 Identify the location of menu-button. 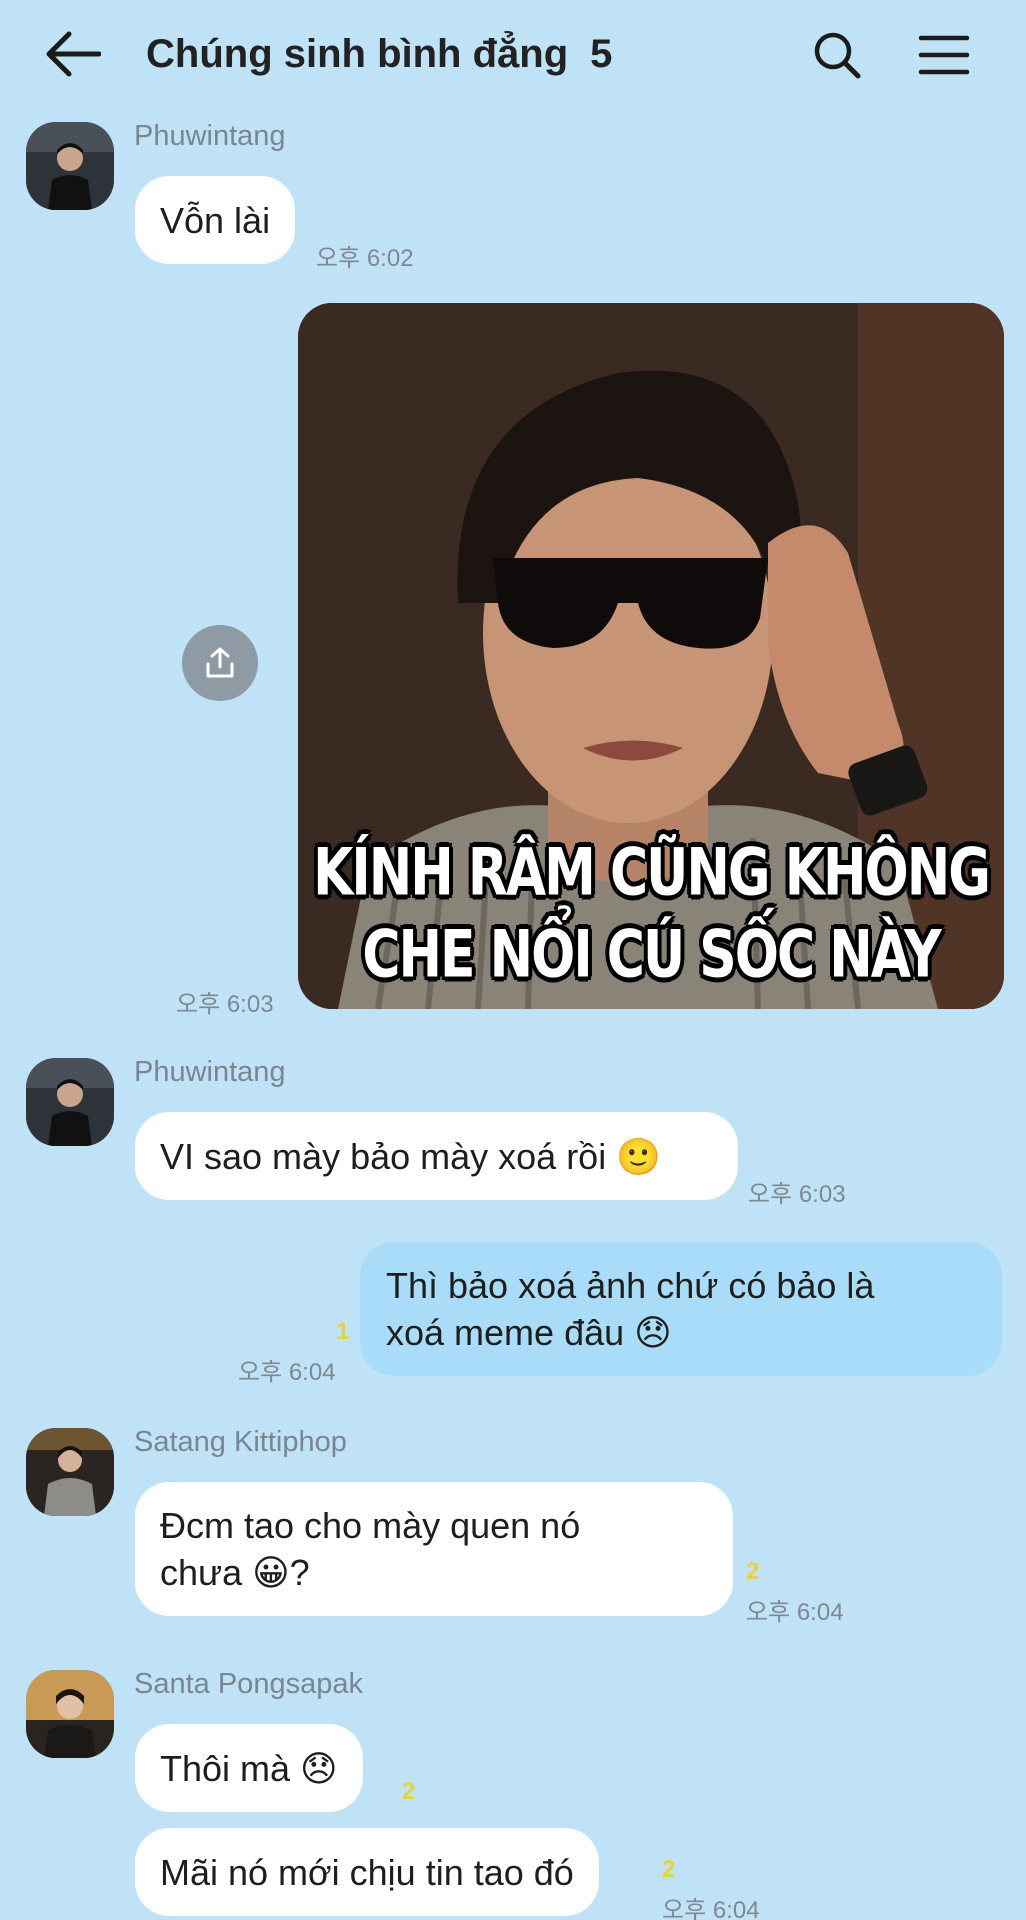
(944, 55).